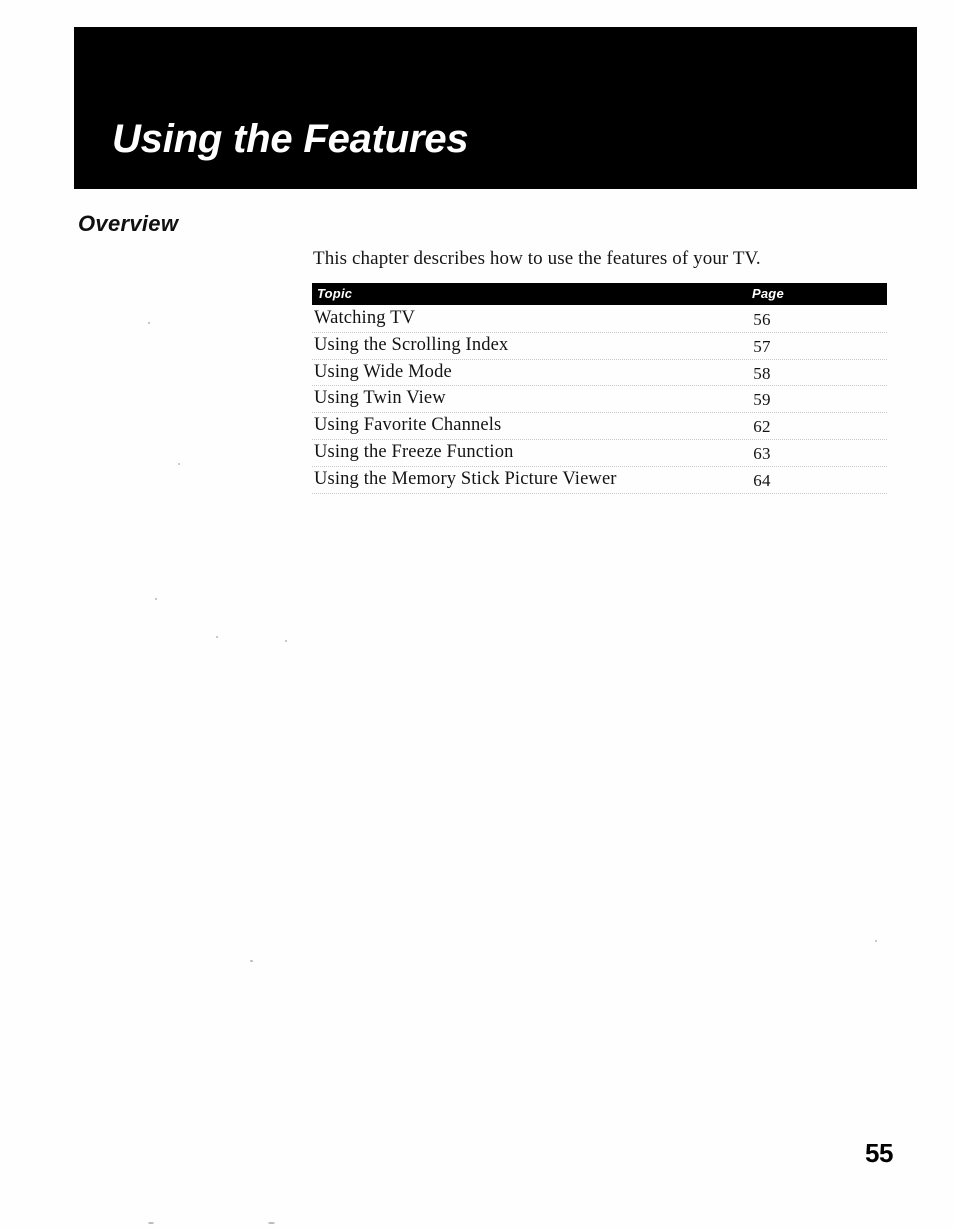 Image resolution: width=954 pixels, height=1230 pixels. I want to click on table-header-row: Topic Page, so click(599, 294).